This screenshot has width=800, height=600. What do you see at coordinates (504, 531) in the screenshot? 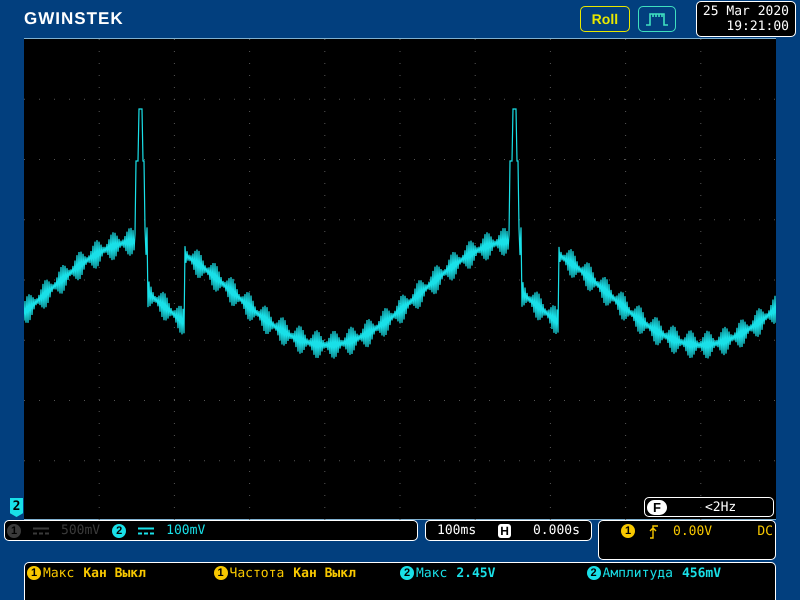
I see `horizontal-badge: H` at bounding box center [504, 531].